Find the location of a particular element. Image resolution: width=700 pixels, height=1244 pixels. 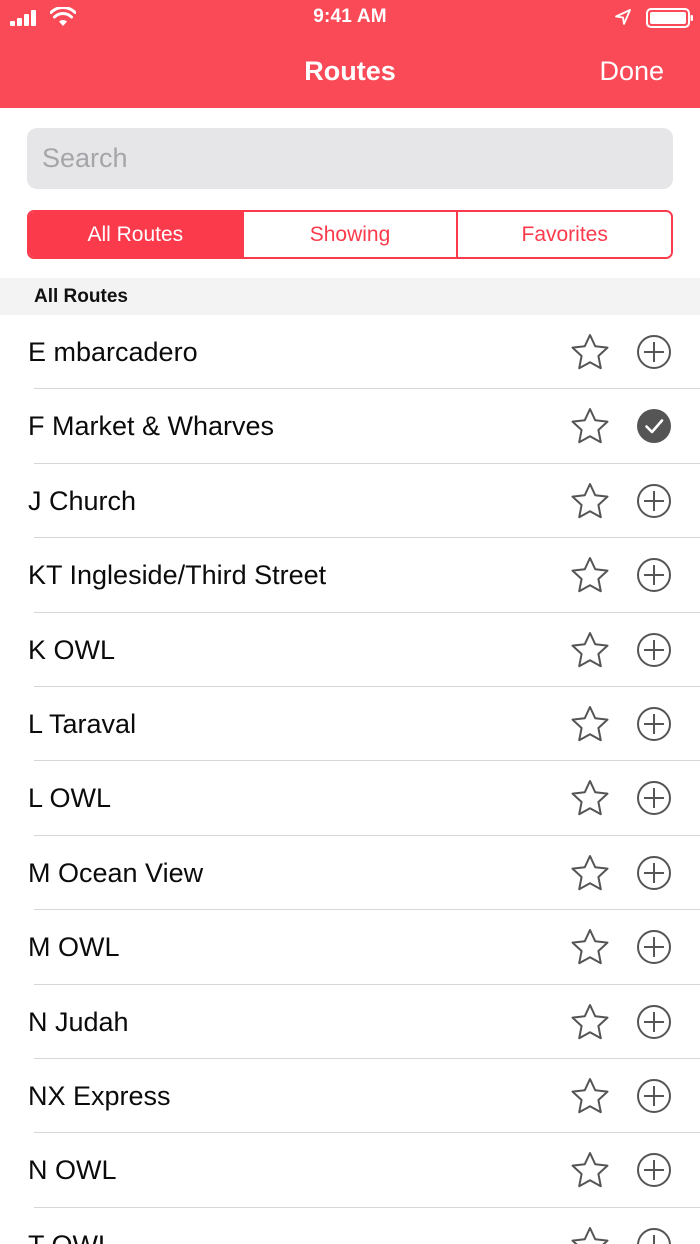

page-title: Routes is located at coordinates (350, 71).